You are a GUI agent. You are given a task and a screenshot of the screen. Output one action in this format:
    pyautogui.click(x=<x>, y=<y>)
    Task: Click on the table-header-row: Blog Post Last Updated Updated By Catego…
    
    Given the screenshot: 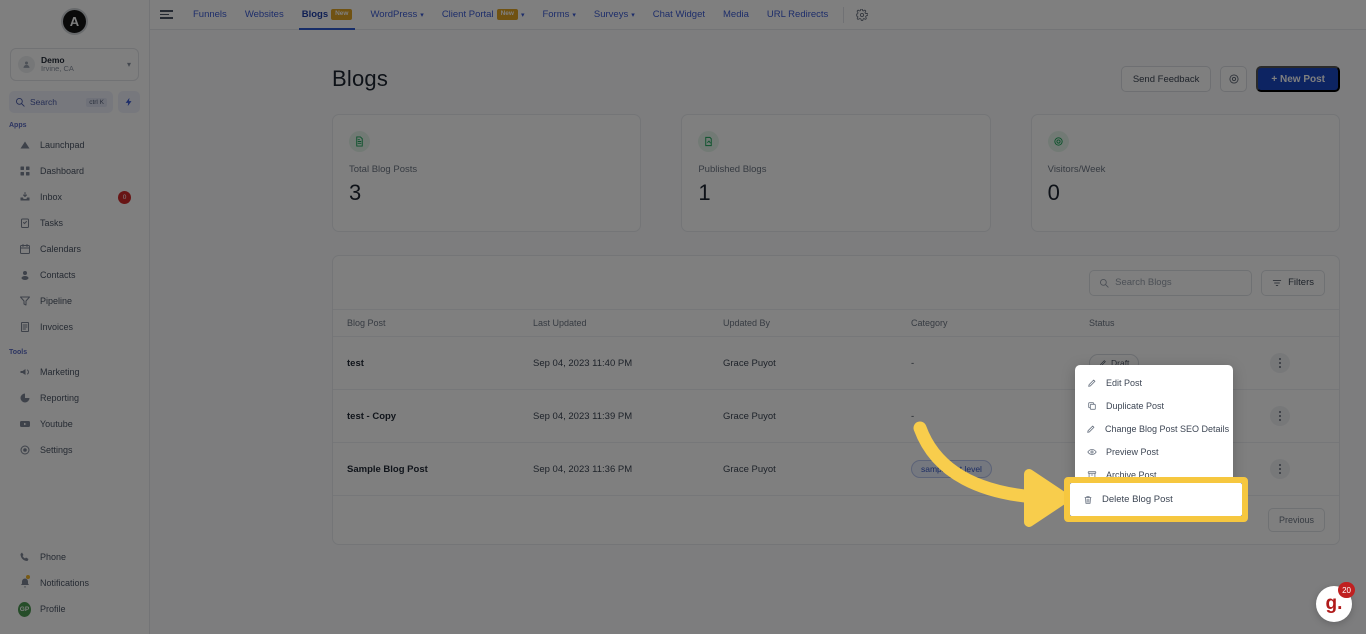 What is the action you would take?
    pyautogui.click(x=836, y=323)
    